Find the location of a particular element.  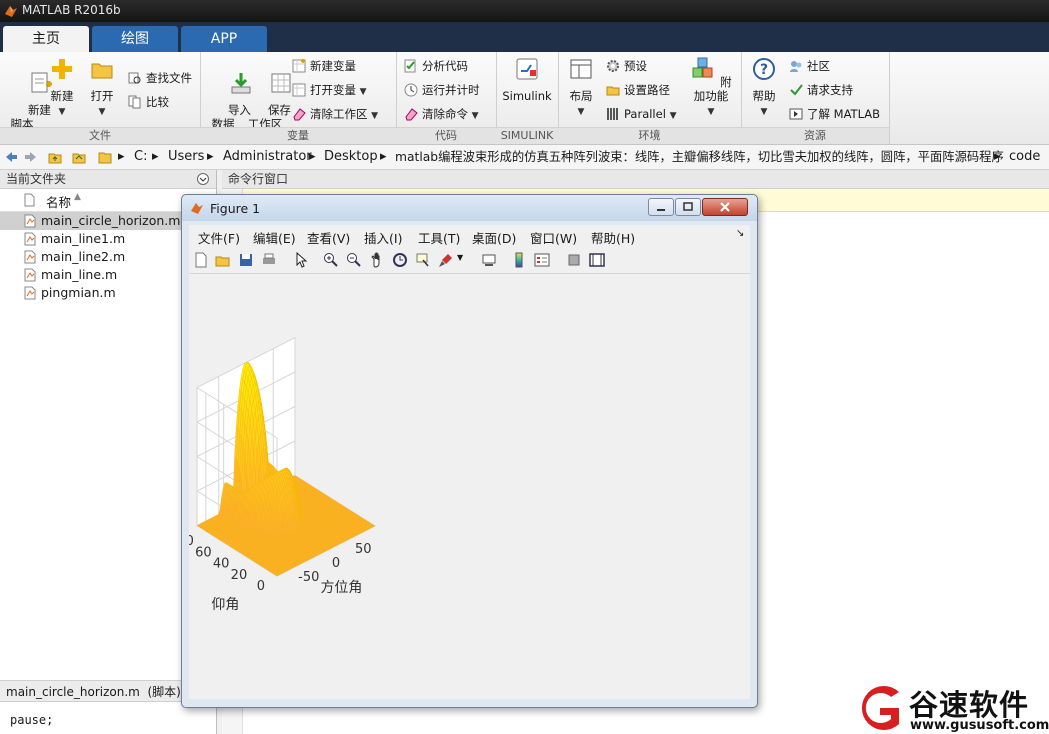

zoom-in-icon is located at coordinates (331, 260).